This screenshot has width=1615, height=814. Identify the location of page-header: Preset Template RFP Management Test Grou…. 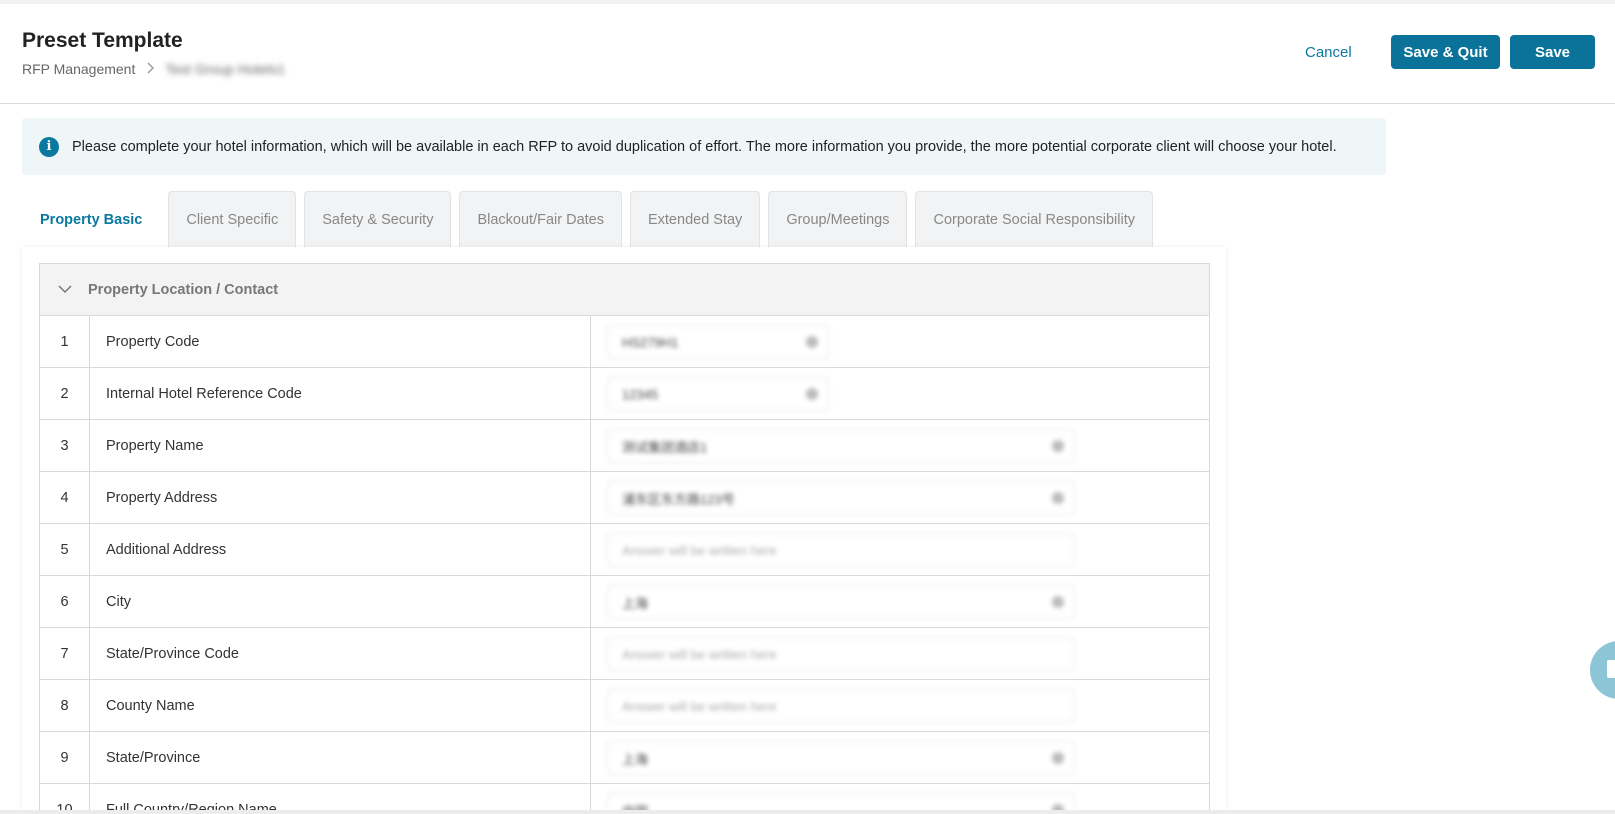
(807, 54).